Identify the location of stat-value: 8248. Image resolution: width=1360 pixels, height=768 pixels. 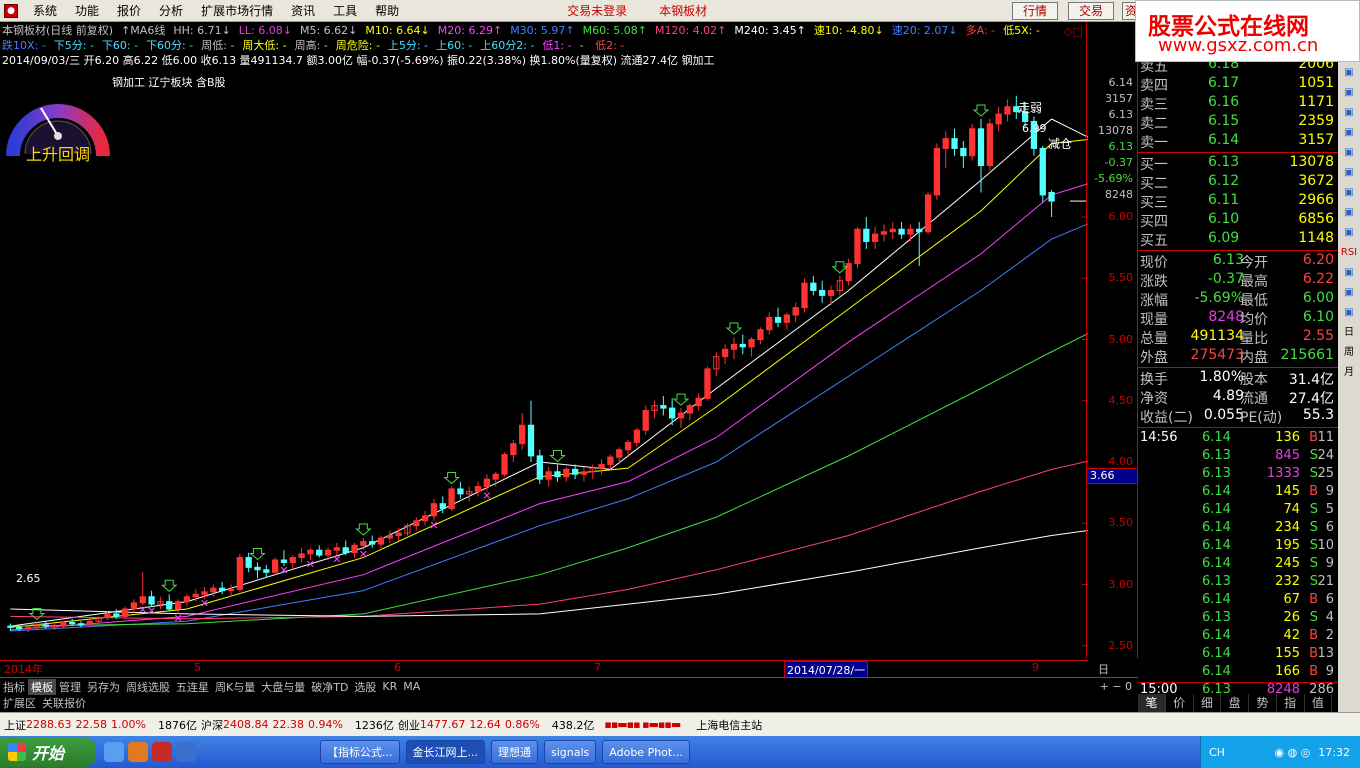
(1226, 317).